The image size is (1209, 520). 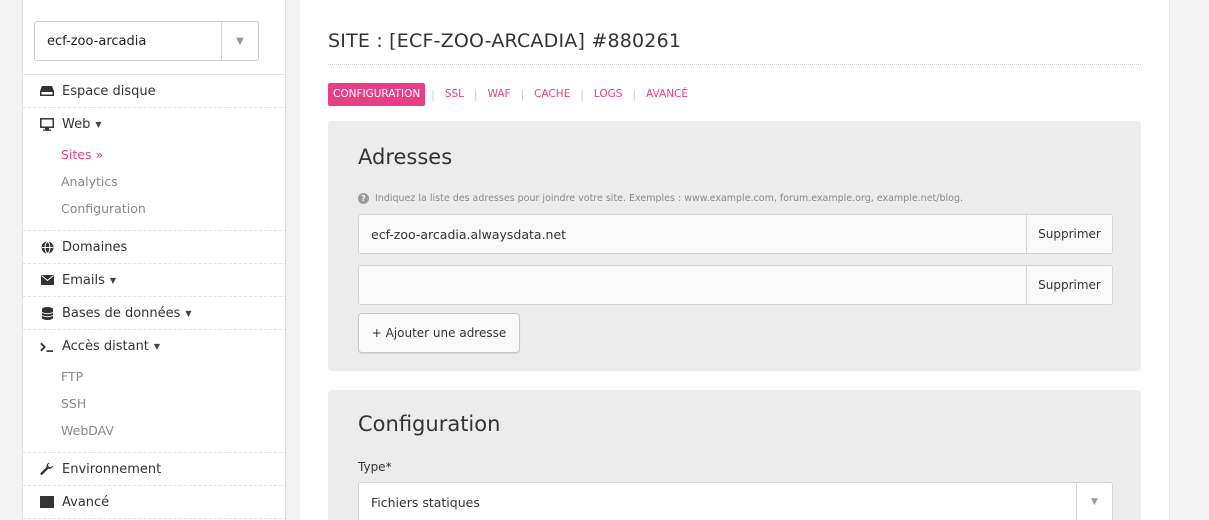 What do you see at coordinates (608, 94) in the screenshot?
I see `tab-logs: LOGS` at bounding box center [608, 94].